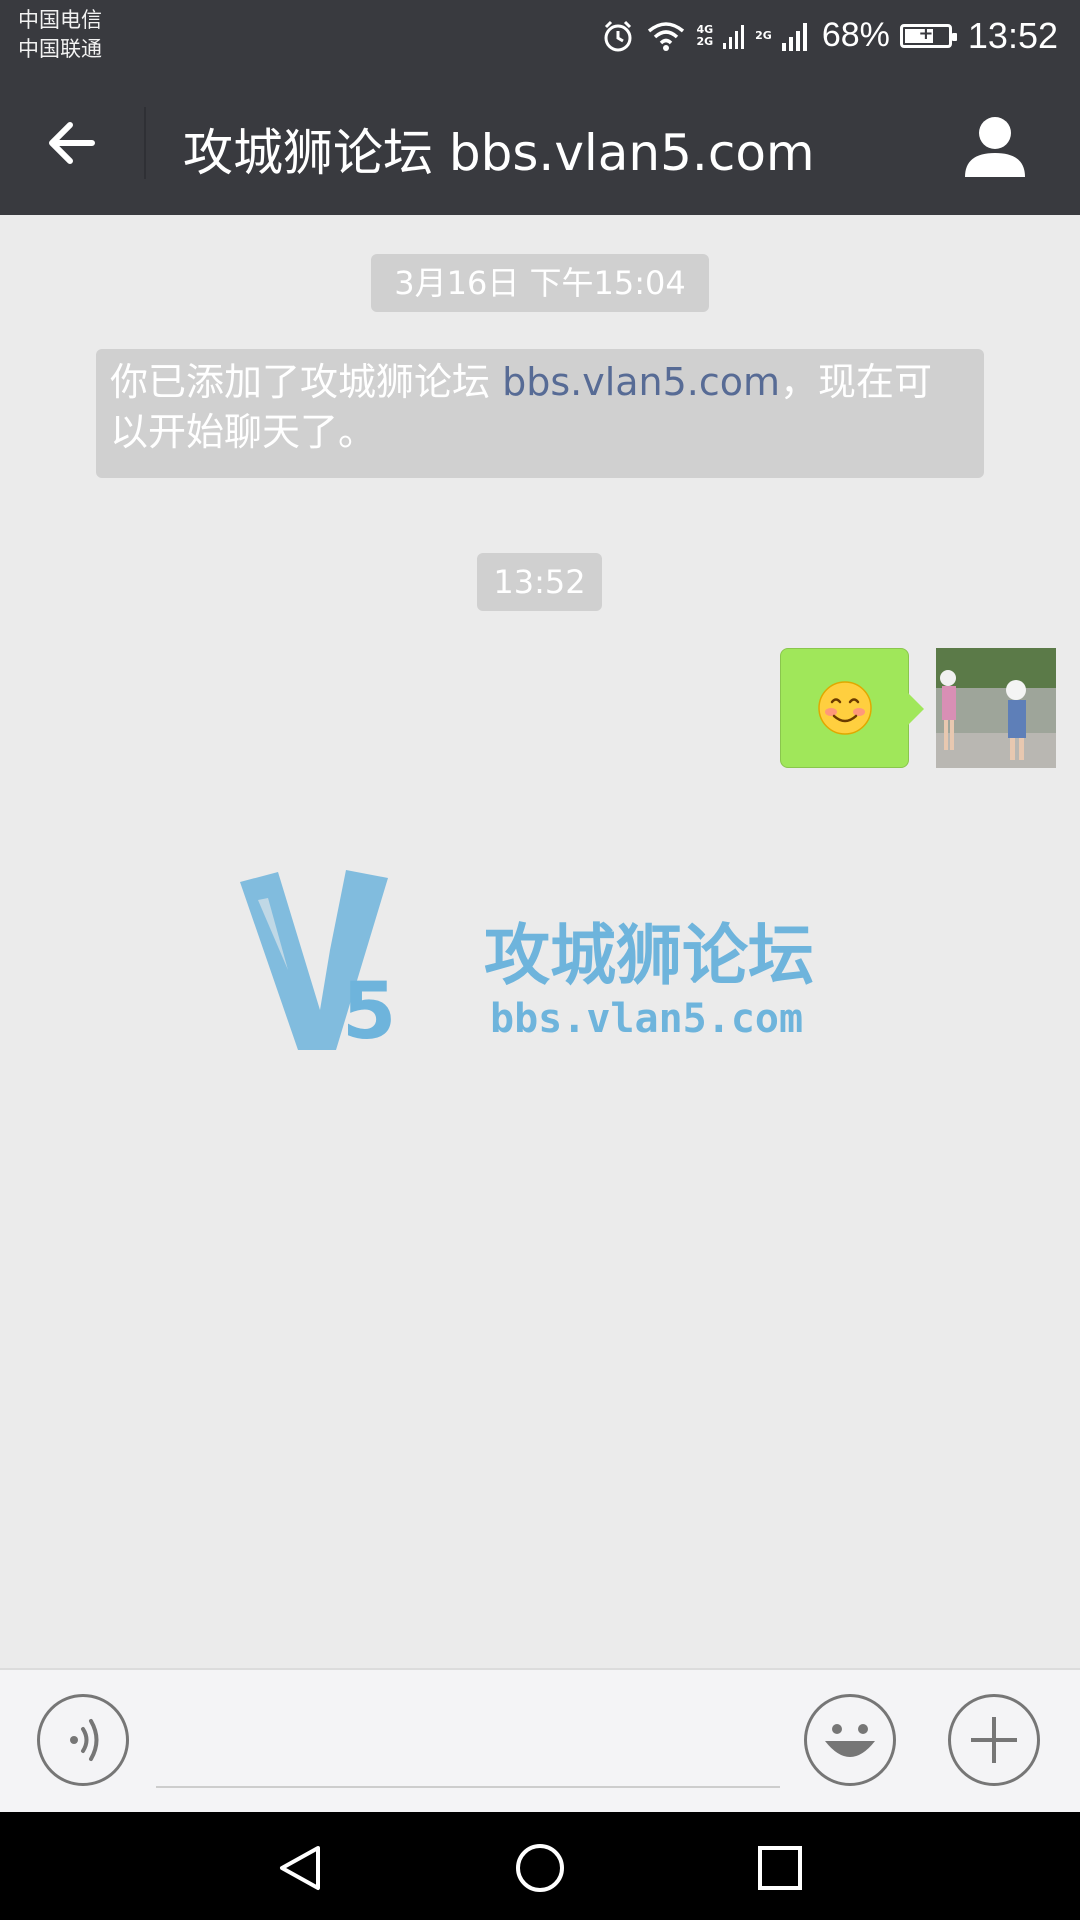 Image resolution: width=1080 pixels, height=1920 pixels. Describe the element at coordinates (468, 1787) in the screenshot. I see `message-input` at that location.